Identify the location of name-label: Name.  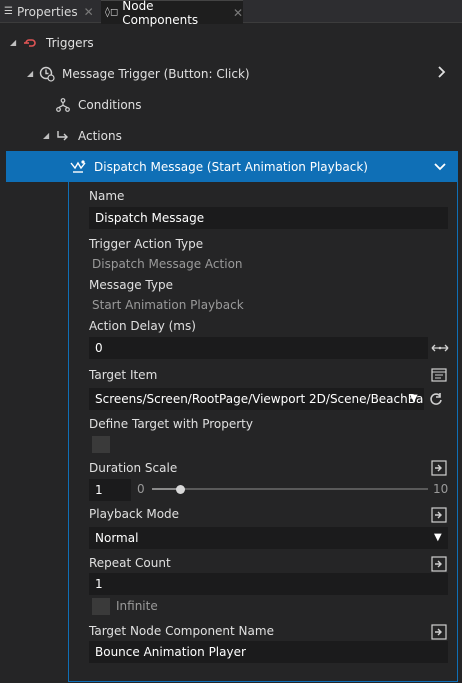
(107, 196).